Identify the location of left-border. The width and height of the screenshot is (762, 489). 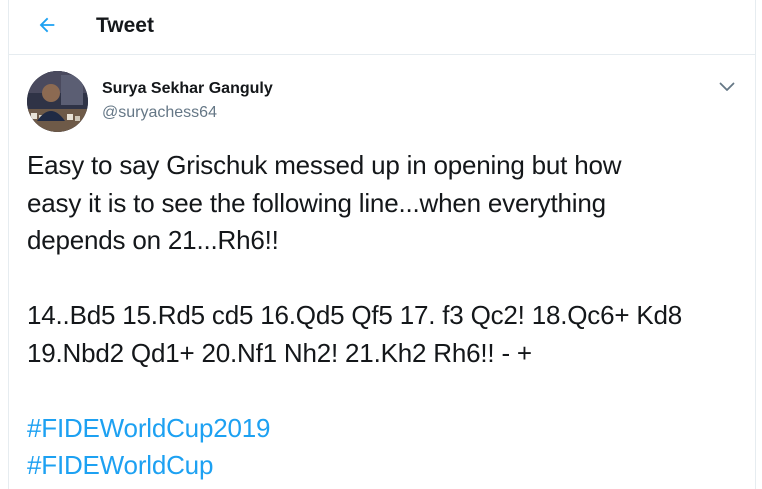
(8, 244).